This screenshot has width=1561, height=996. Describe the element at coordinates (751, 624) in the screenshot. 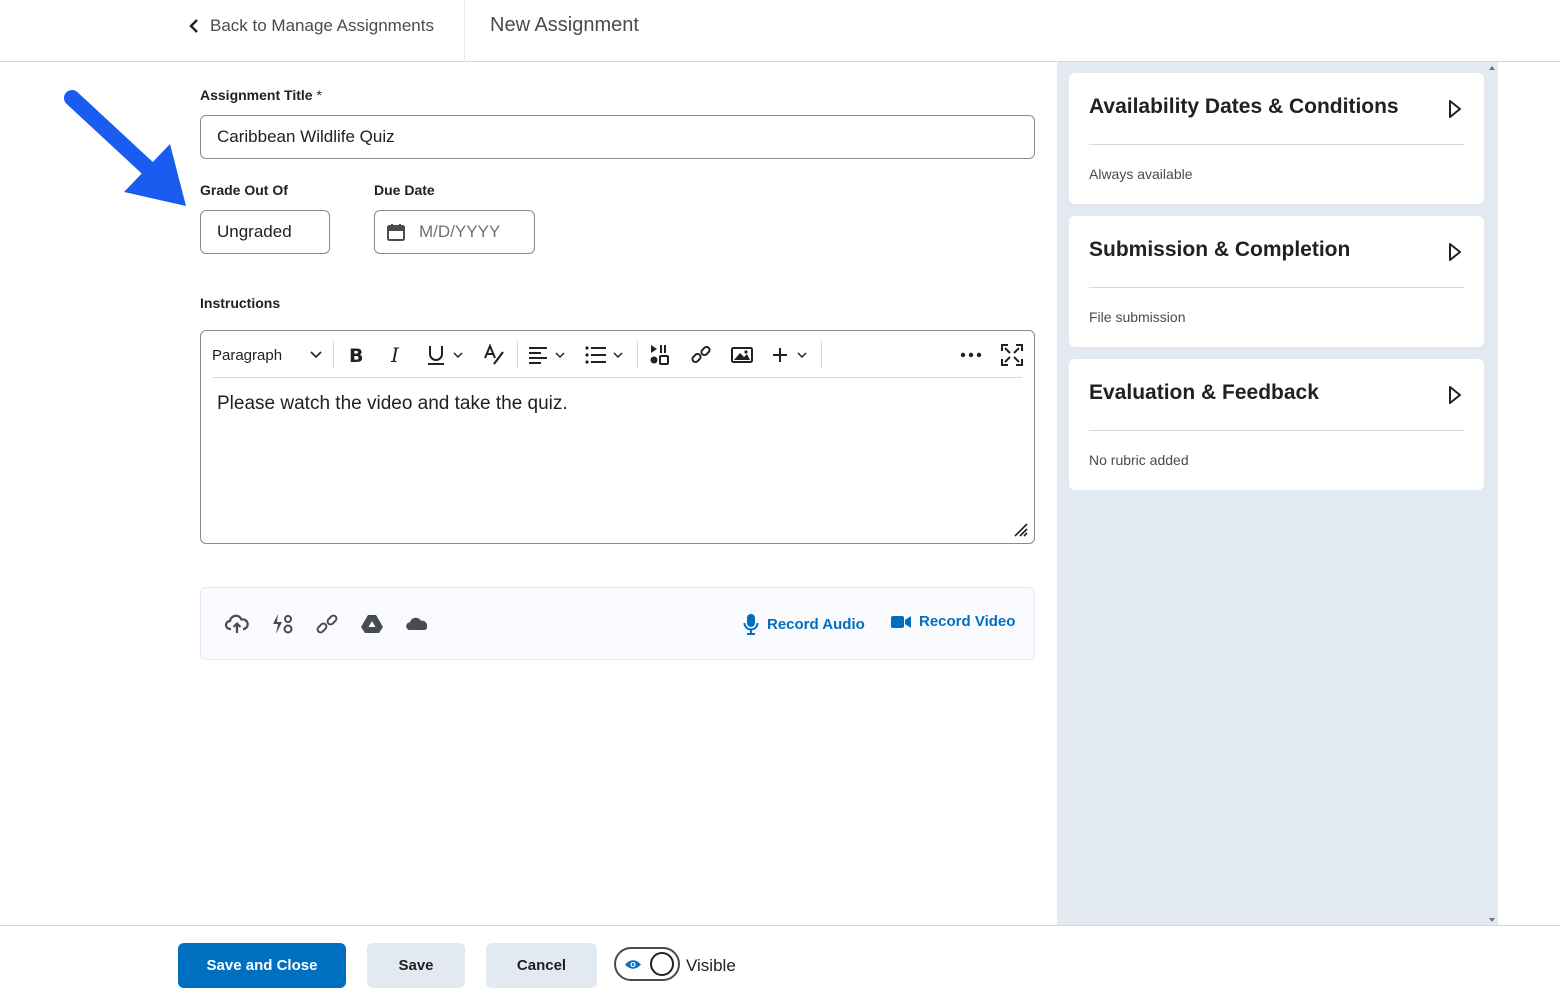

I see `microphone-icon` at that location.